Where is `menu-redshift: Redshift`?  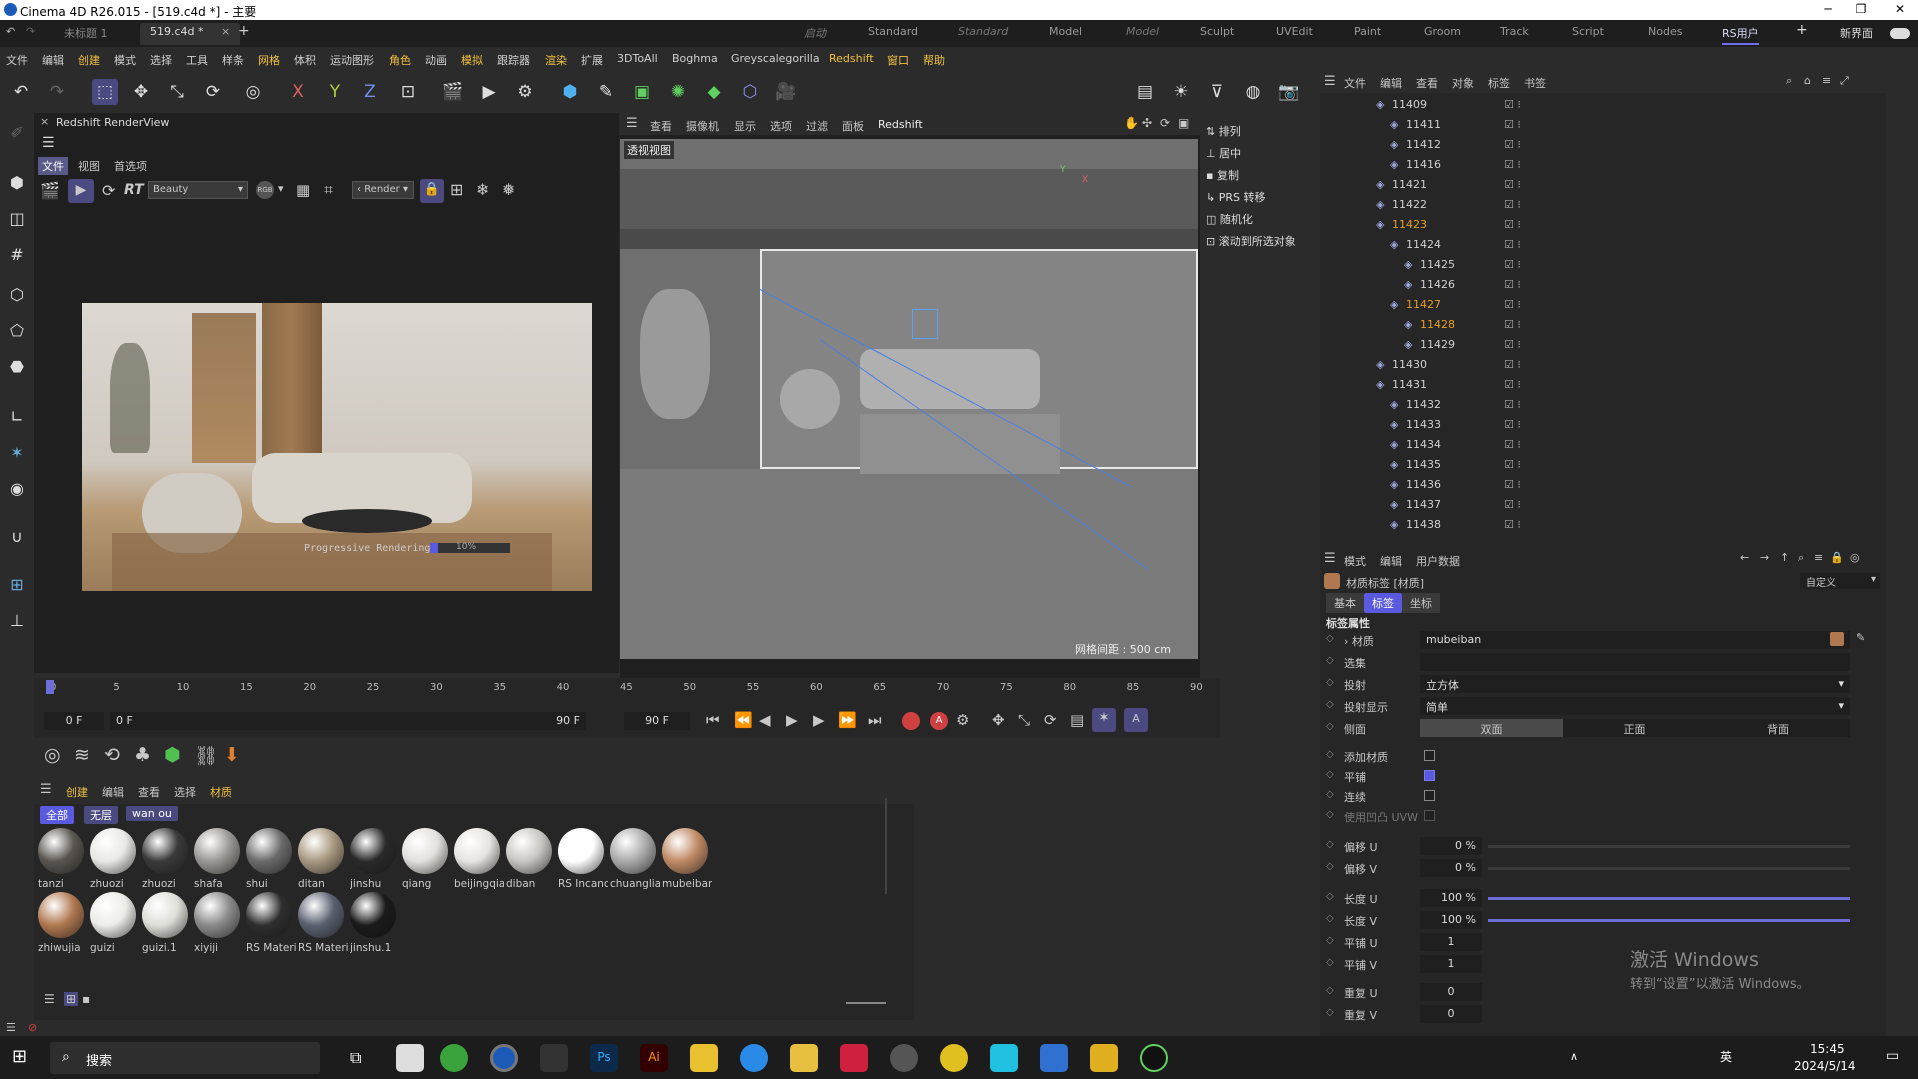 menu-redshift: Redshift is located at coordinates (851, 58).